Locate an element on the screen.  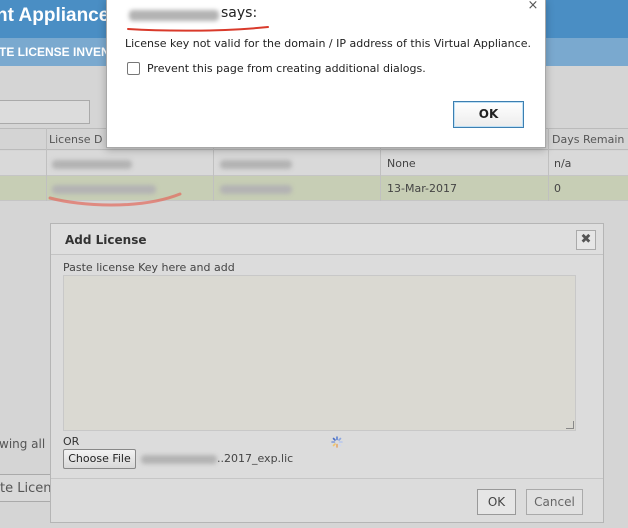
prevent-dialogs-checkbox is located at coordinates (133, 68).